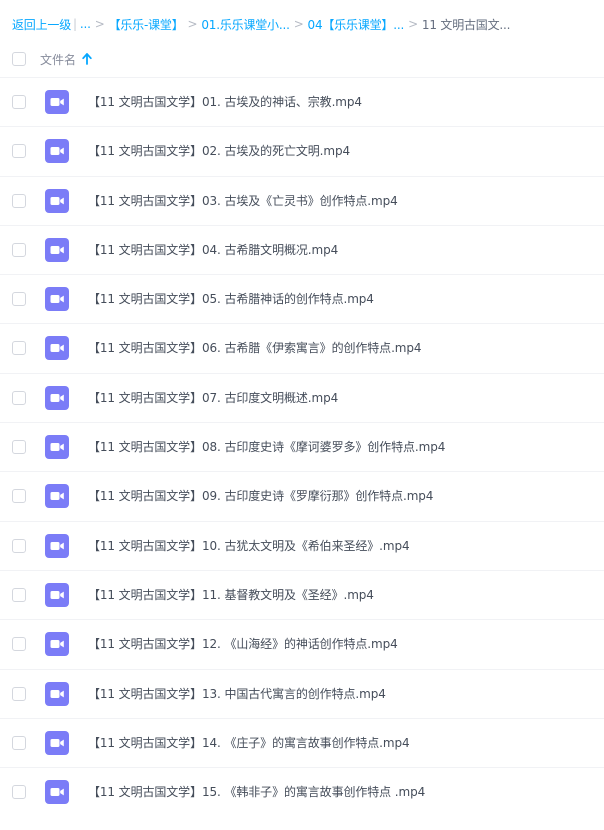 The height and width of the screenshot is (830, 604). I want to click on list-item: 【11 文明古国文学】13. 中国古代寓言的创作特点.mp4, so click(302, 693).